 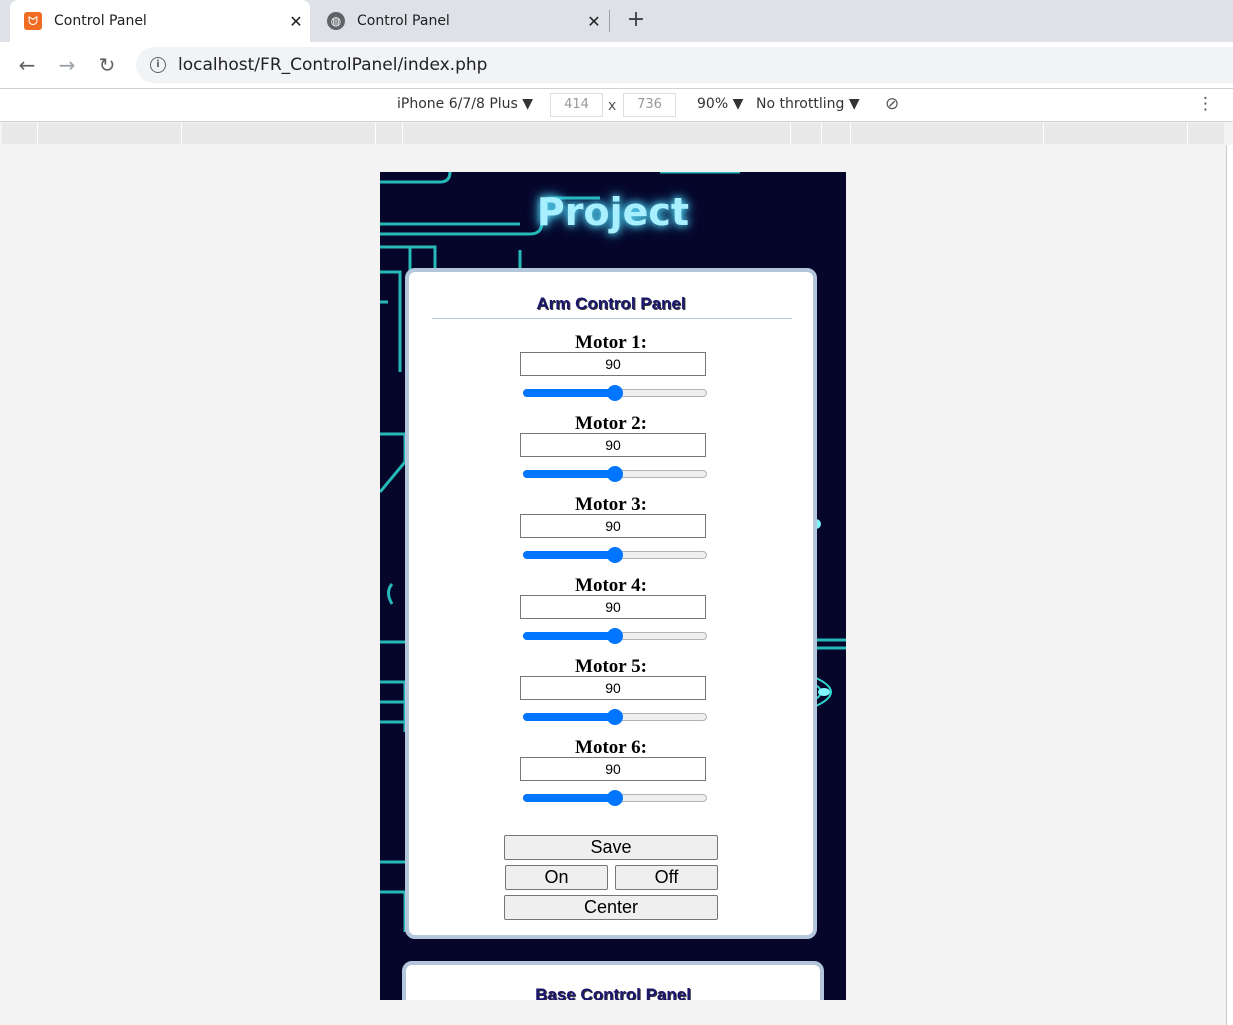 What do you see at coordinates (616, 21) in the screenshot?
I see `tab-strip: ᗢ Control Panel ✕ ◍ Control Panel ✕ +` at bounding box center [616, 21].